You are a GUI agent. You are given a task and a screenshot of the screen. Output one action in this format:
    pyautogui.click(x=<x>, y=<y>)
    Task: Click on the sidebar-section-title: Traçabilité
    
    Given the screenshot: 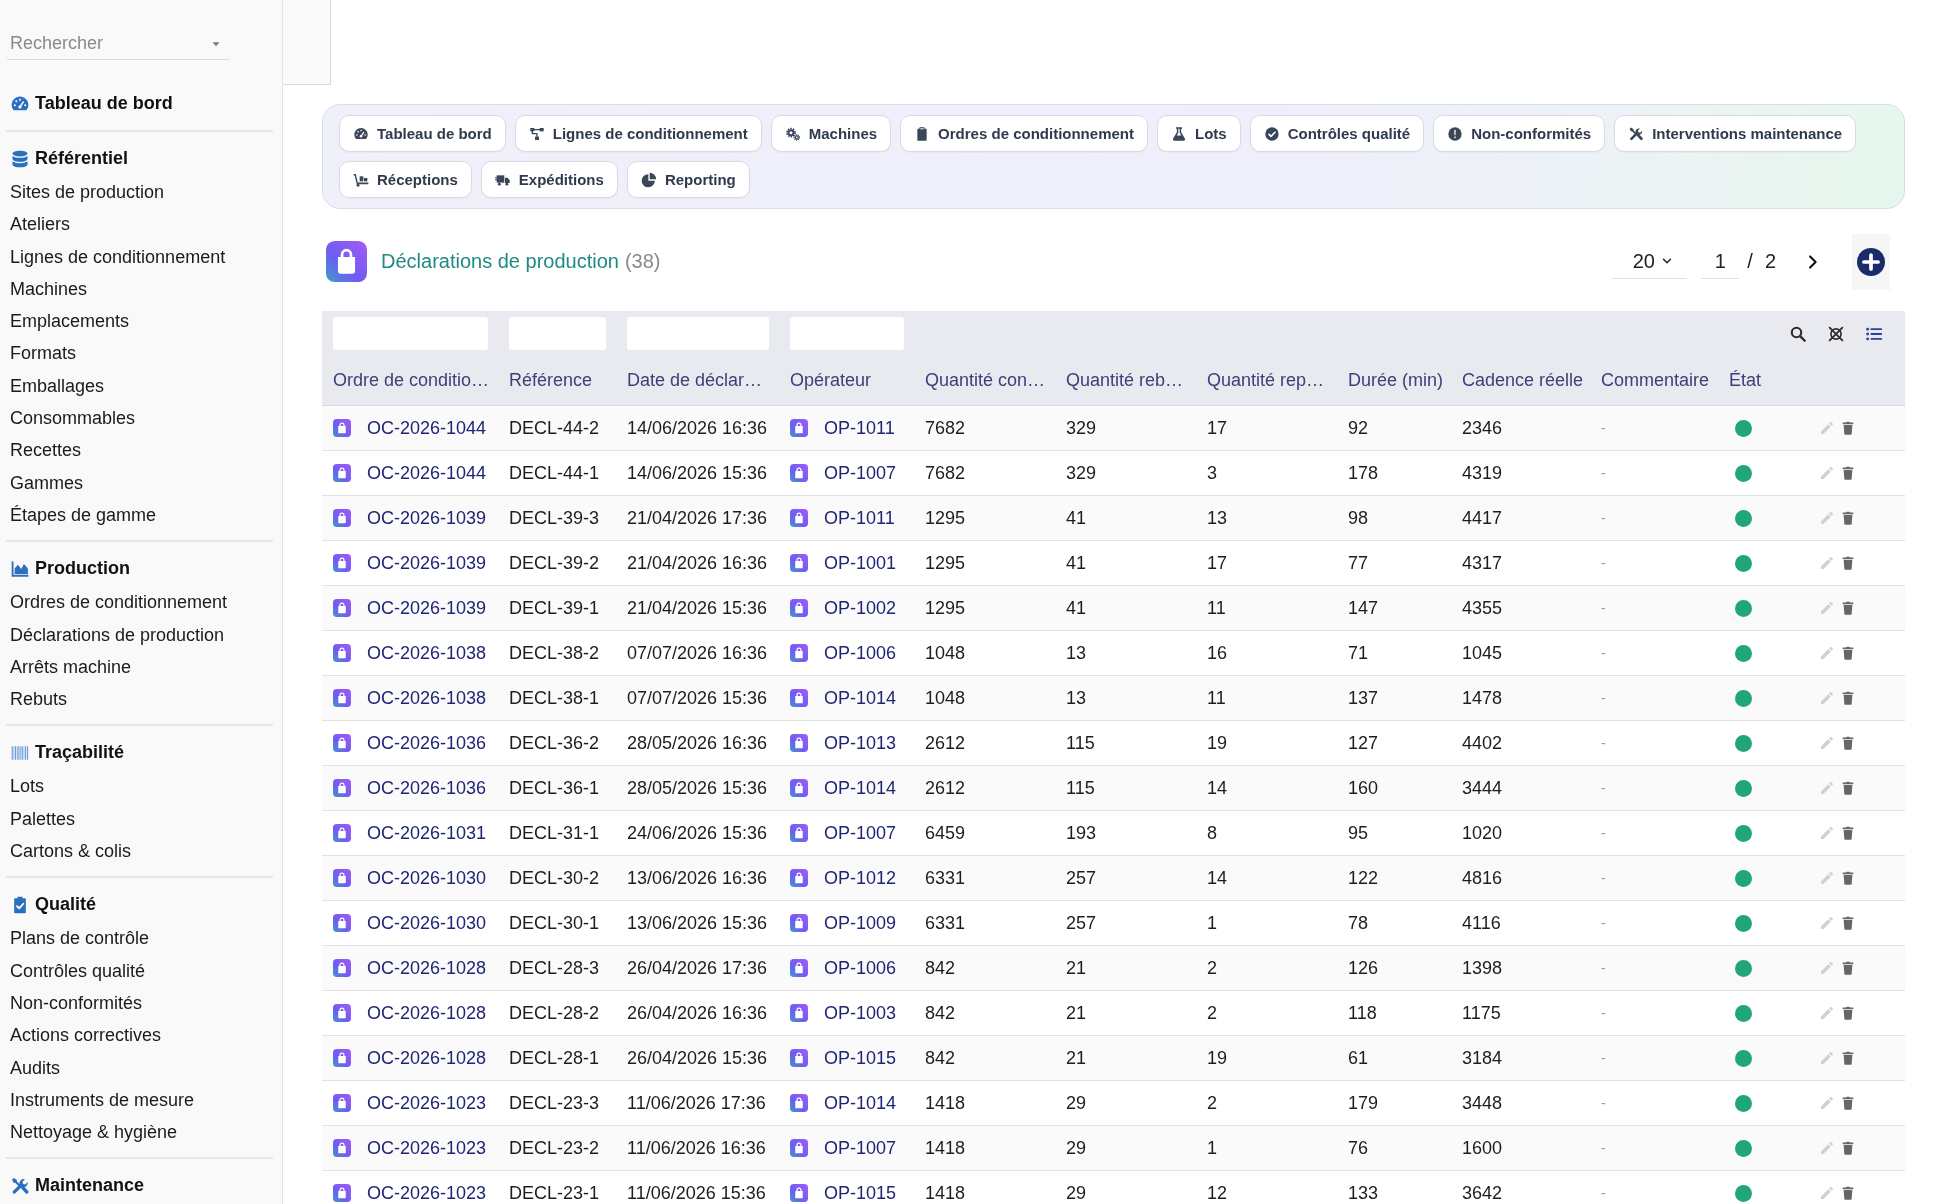 What is the action you would take?
    pyautogui.click(x=80, y=753)
    